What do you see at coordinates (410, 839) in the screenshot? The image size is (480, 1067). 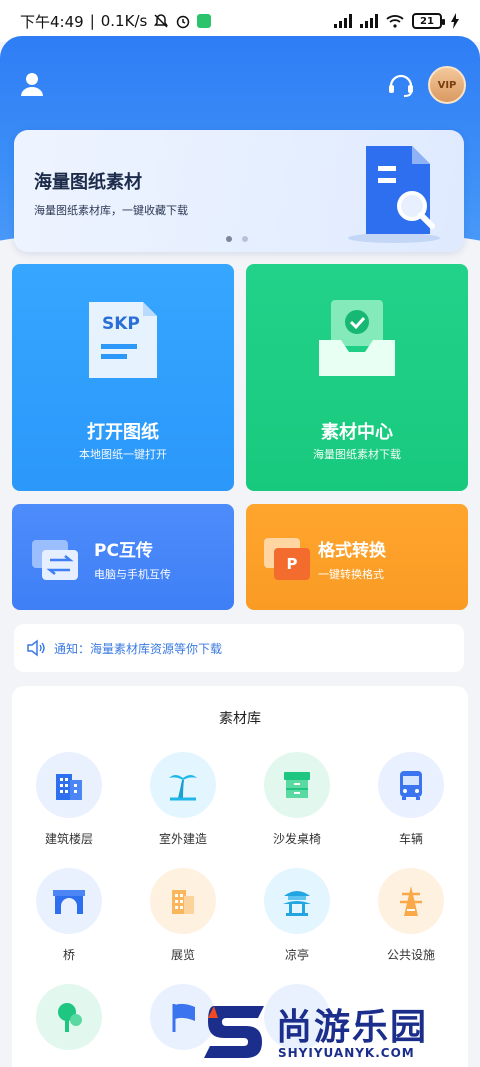 I see `category-label: 车辆` at bounding box center [410, 839].